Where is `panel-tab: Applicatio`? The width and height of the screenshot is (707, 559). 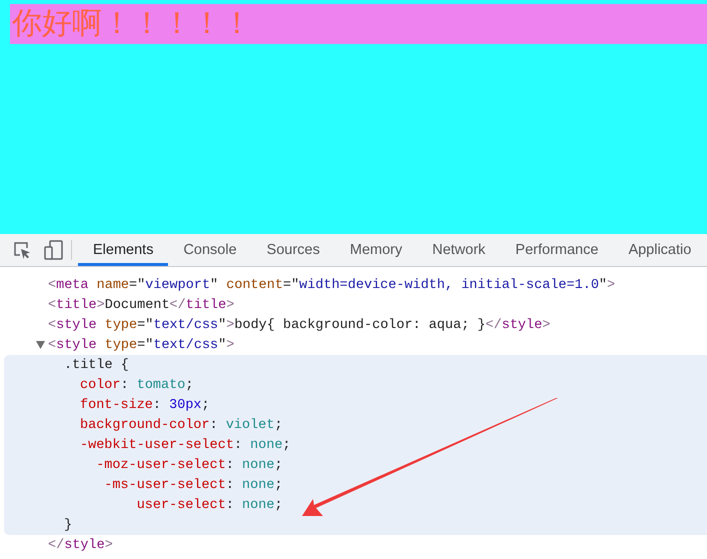 panel-tab: Applicatio is located at coordinates (659, 250).